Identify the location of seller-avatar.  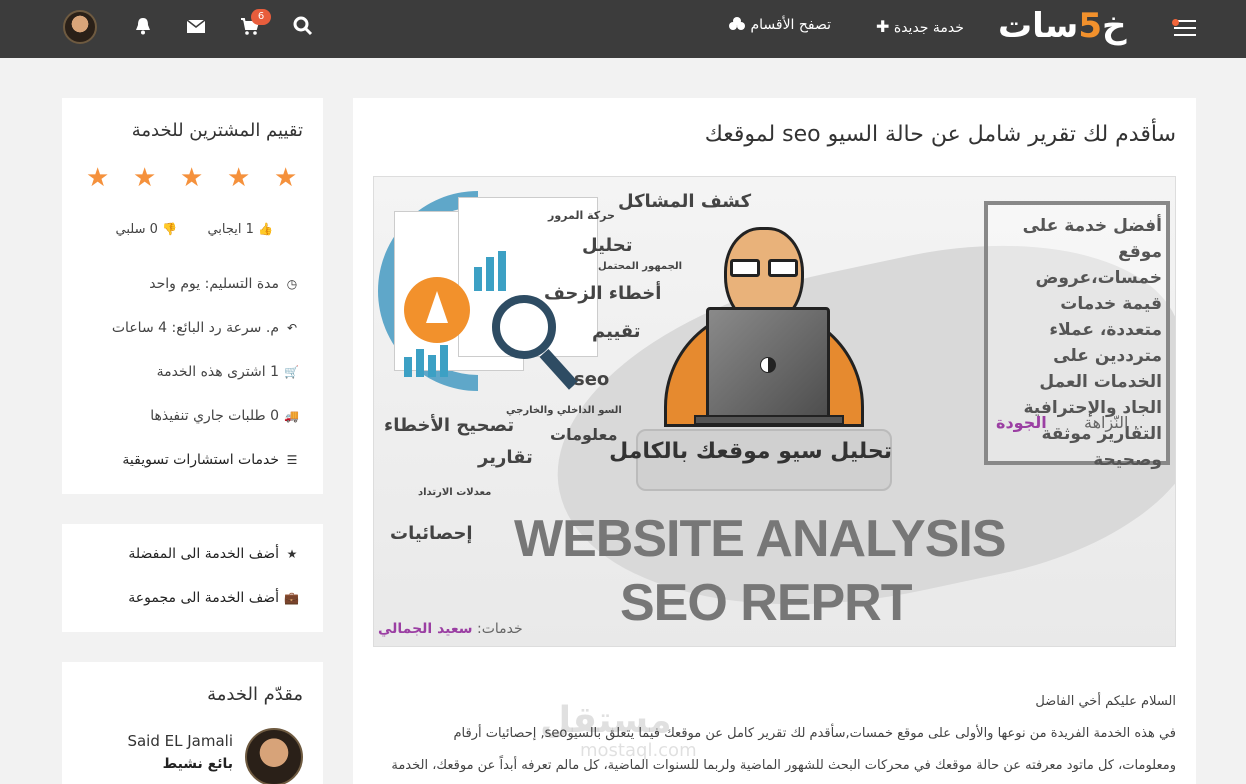
(274, 756).